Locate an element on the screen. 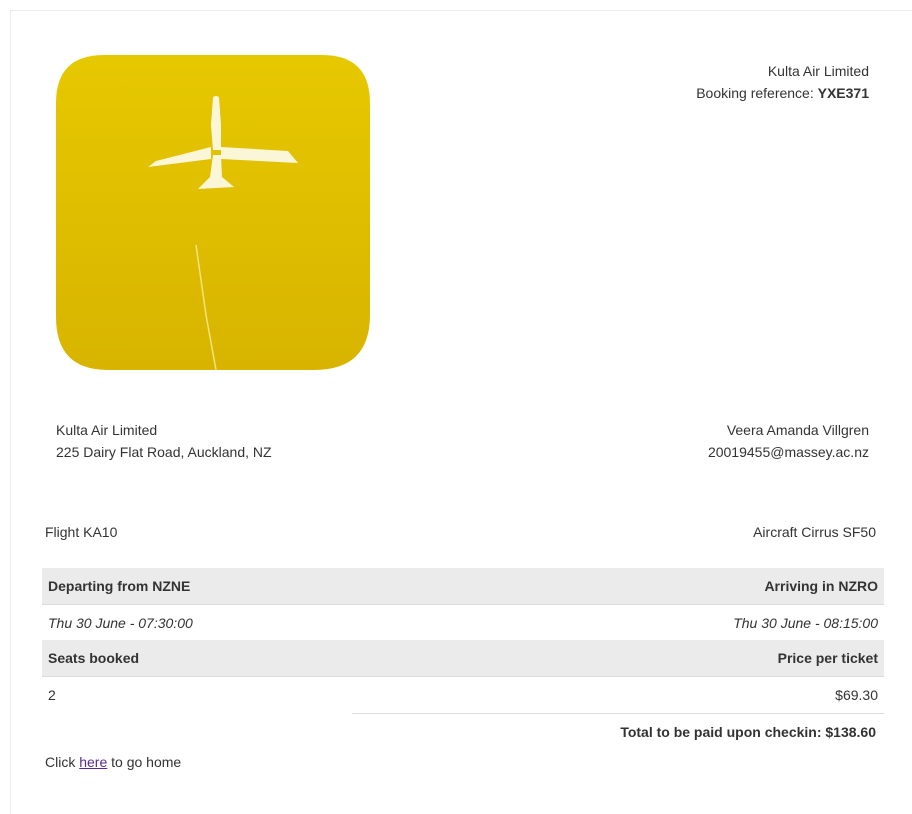  flight-info: Flight KA10 Aircraft Cirrus SF50 is located at coordinates (460, 532).